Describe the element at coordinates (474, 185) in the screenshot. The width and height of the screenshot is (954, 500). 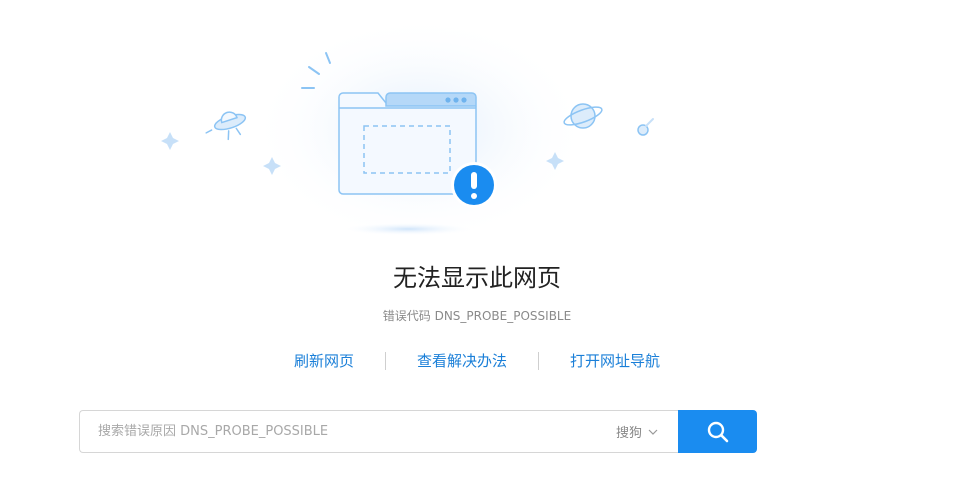
I see `alert-icon` at that location.